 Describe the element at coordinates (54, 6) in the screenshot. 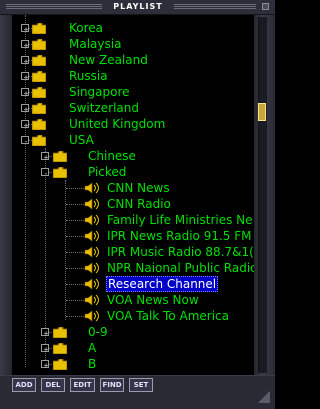

I see `title-bar-grip-left` at that location.